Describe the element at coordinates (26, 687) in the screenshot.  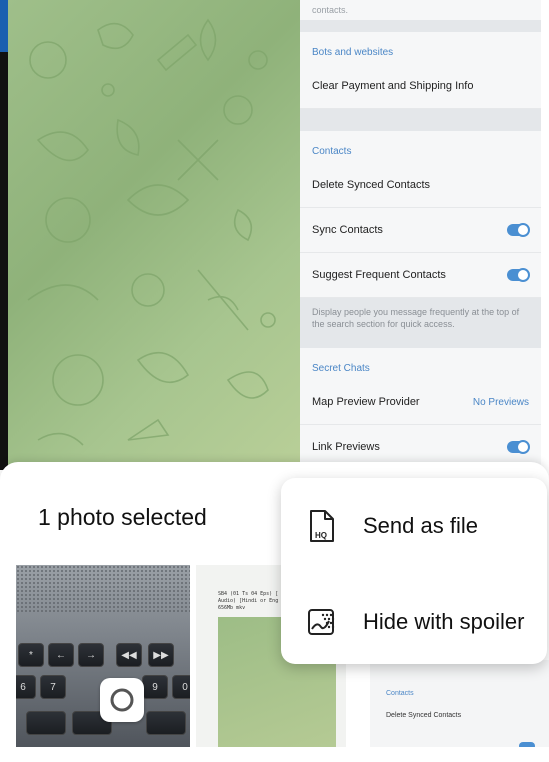
I see `keyboard-key: 6` at that location.